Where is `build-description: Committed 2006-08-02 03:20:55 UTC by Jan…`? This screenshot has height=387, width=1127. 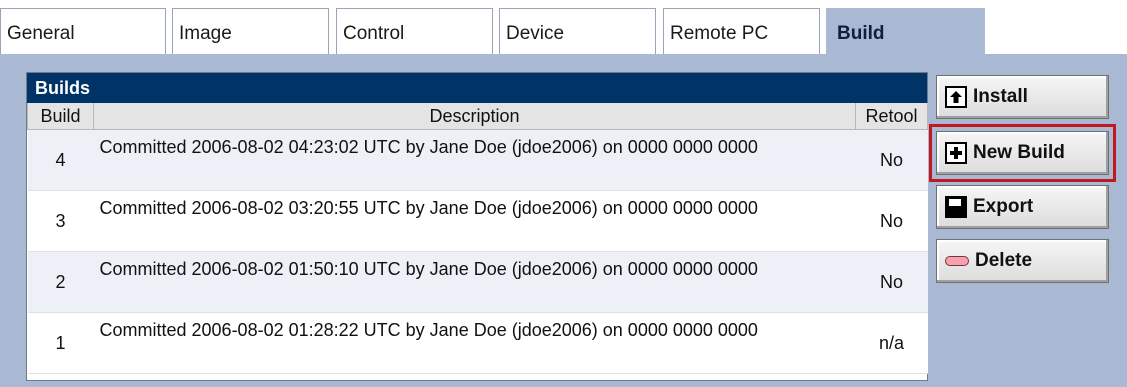
build-description: Committed 2006-08-02 03:20:55 UTC by Jan… is located at coordinates (474, 221).